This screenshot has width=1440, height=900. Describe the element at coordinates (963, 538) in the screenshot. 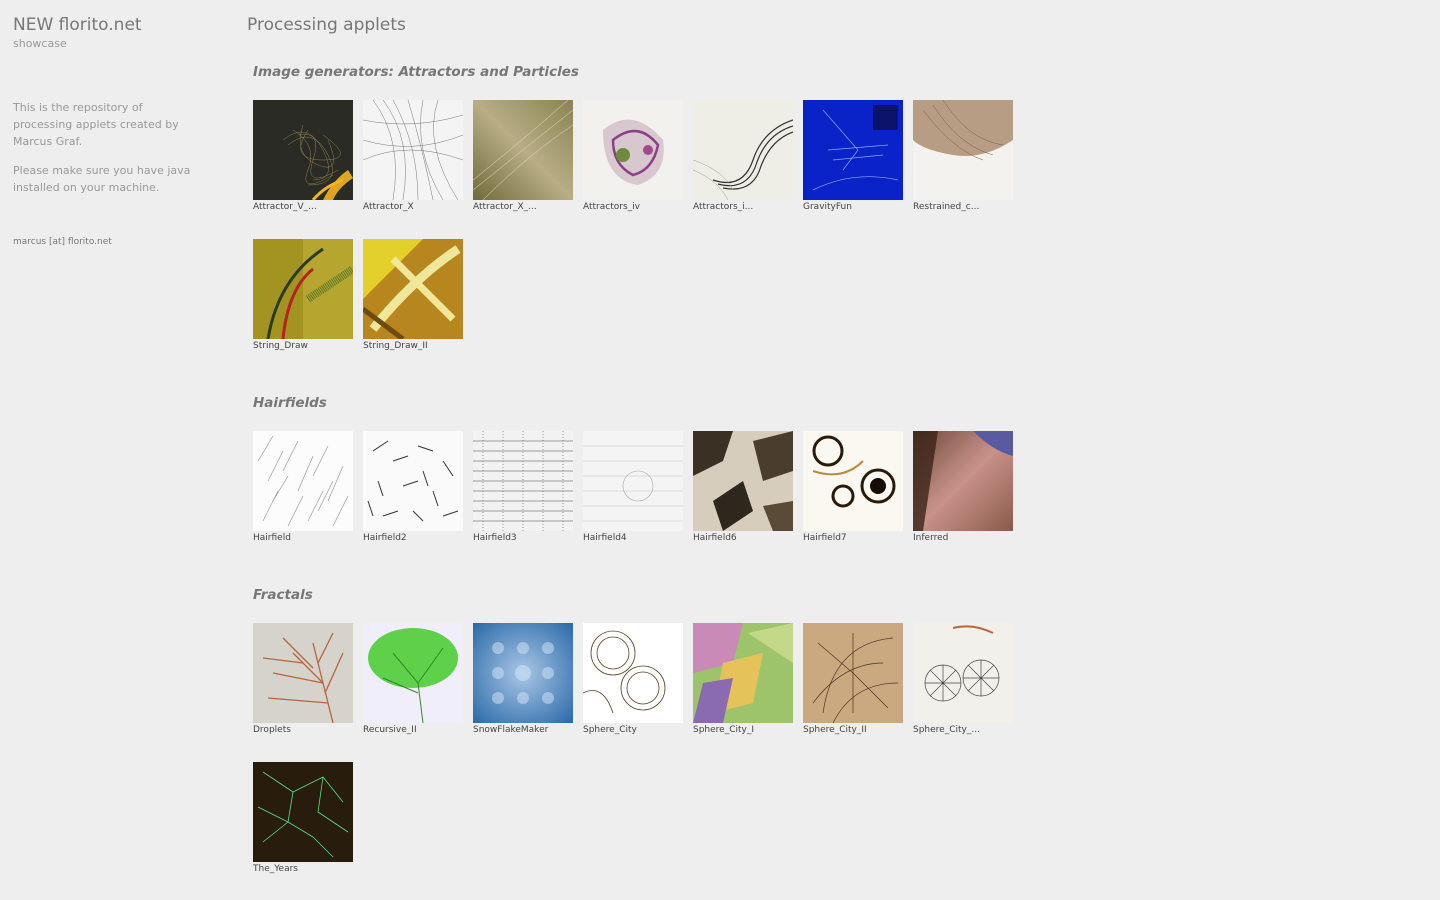

I see `applet-label: Inferred` at that location.